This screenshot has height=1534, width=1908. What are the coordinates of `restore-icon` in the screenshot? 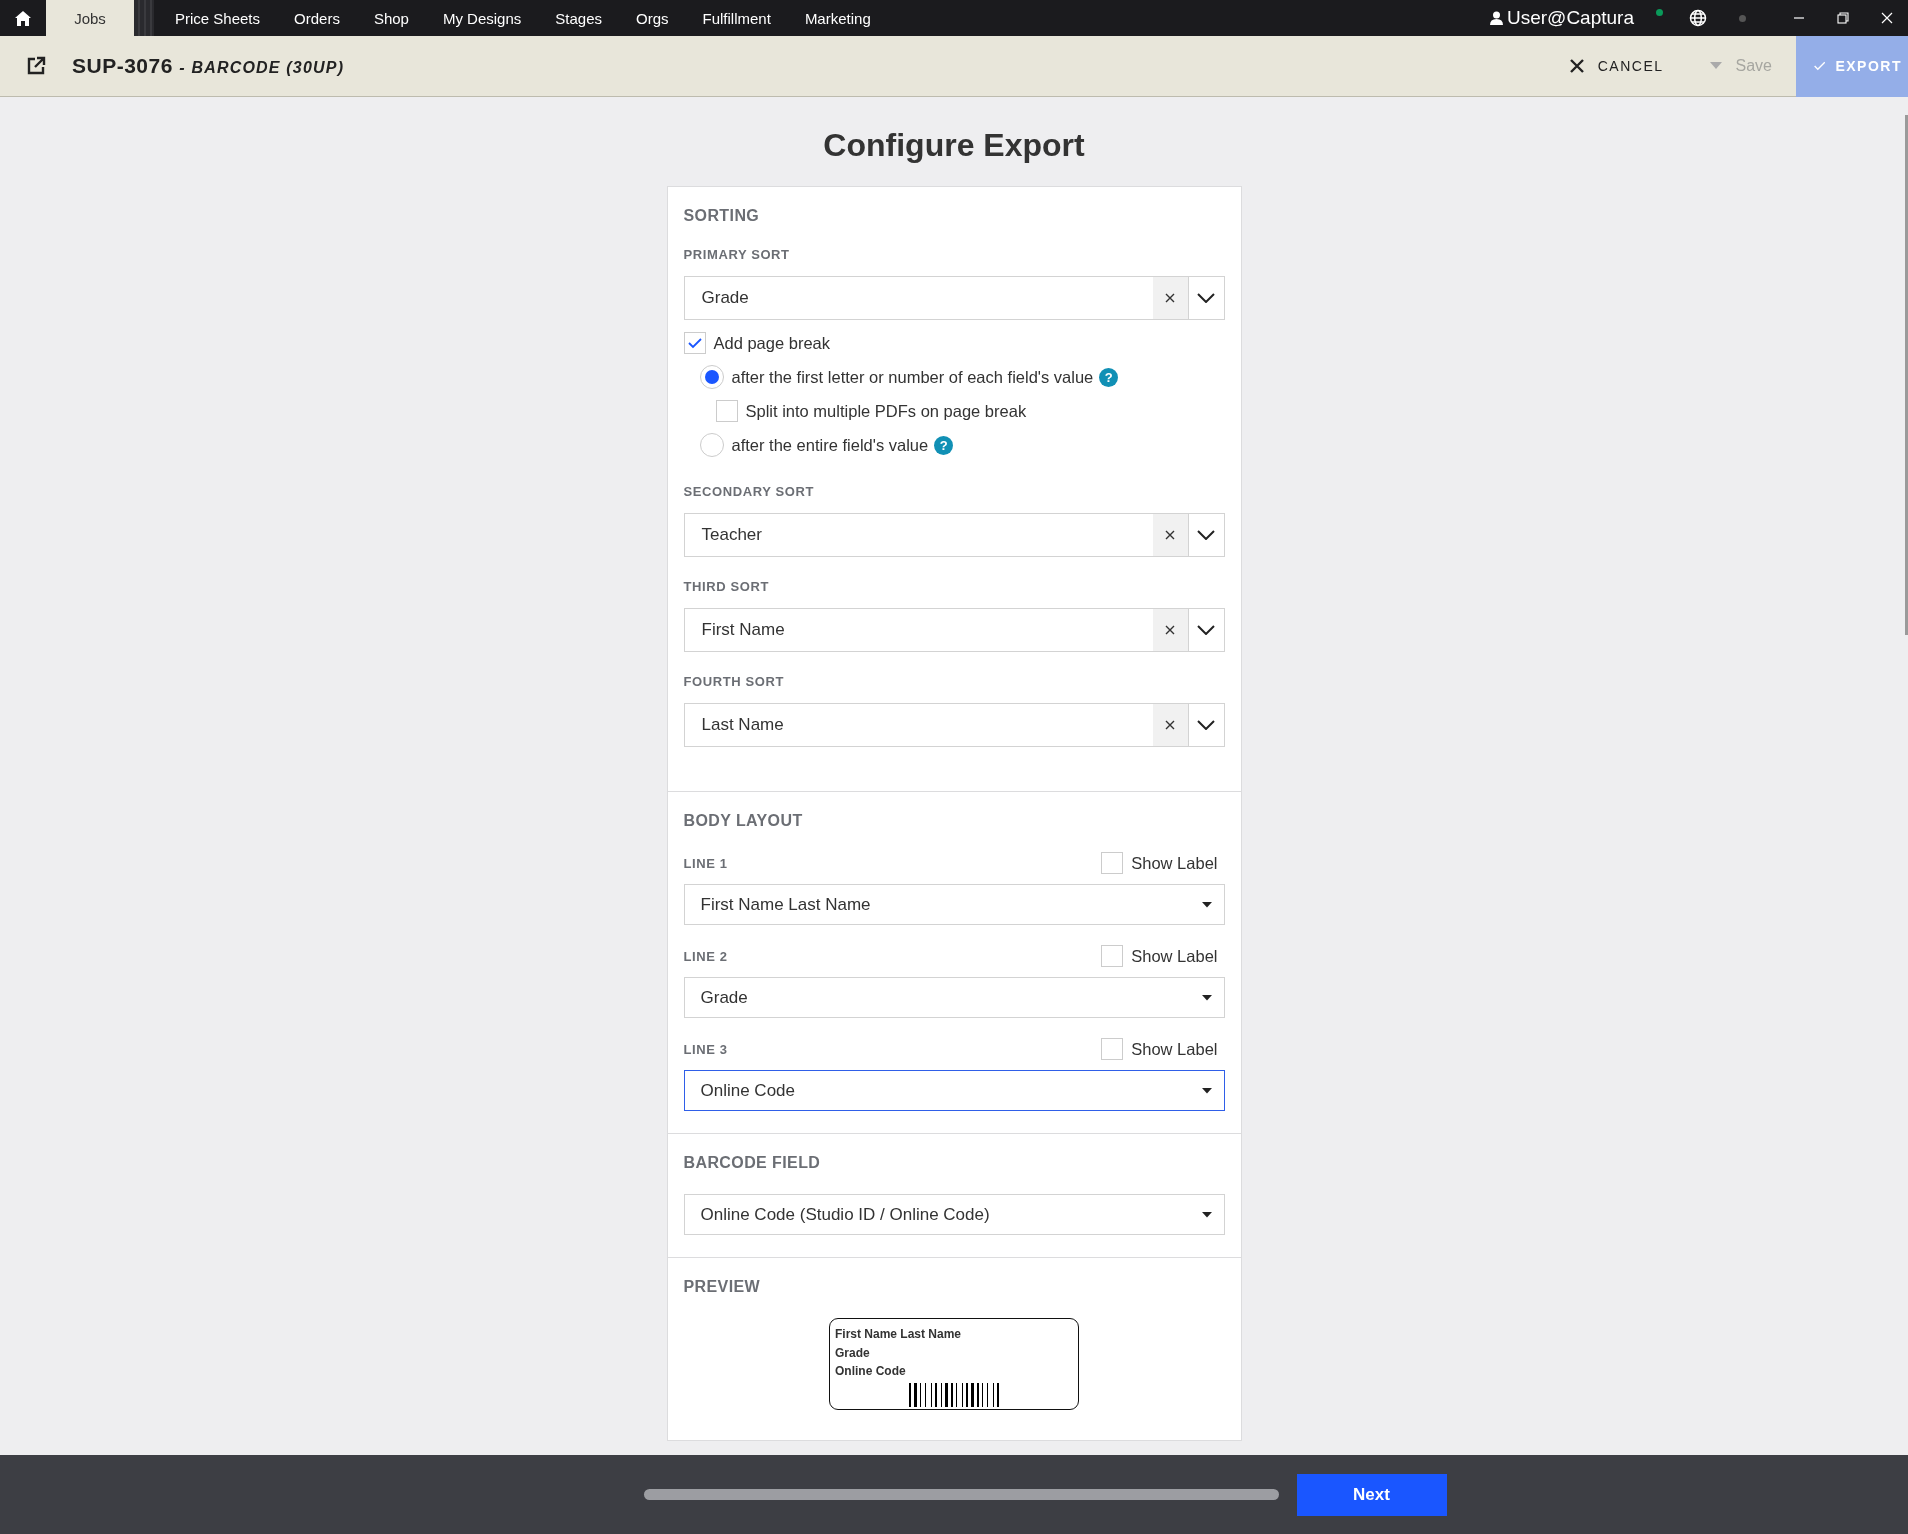 It's located at (1843, 18).